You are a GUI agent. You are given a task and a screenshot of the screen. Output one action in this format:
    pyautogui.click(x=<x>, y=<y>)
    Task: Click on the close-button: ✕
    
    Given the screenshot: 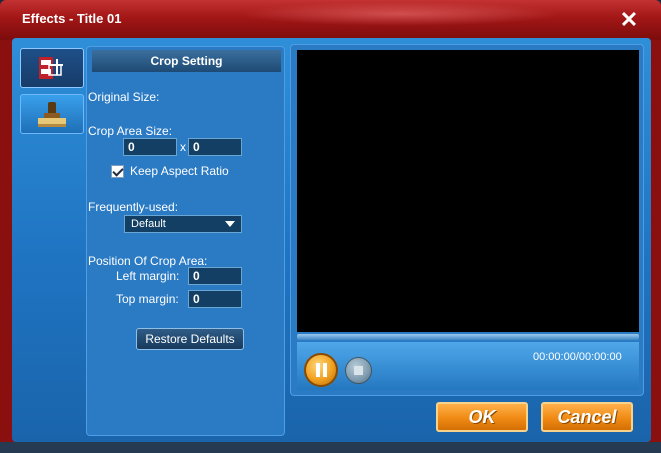 What is the action you would take?
    pyautogui.click(x=629, y=20)
    